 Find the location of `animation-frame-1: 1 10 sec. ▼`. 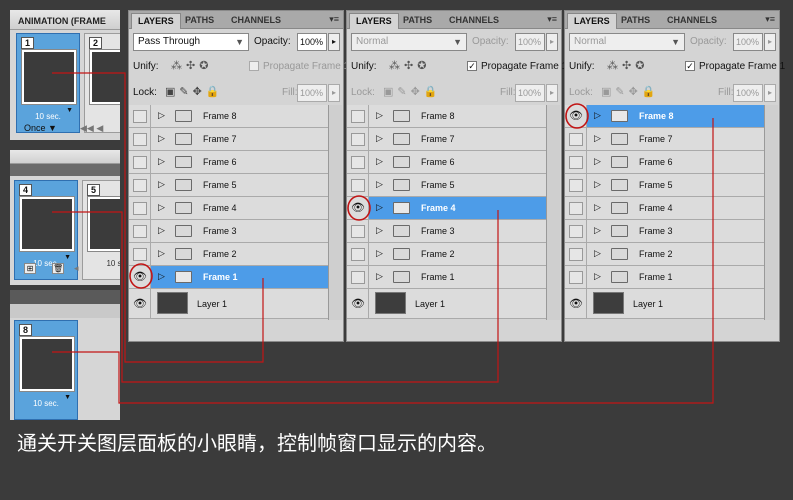

animation-frame-1: 1 10 sec. ▼ is located at coordinates (48, 83).